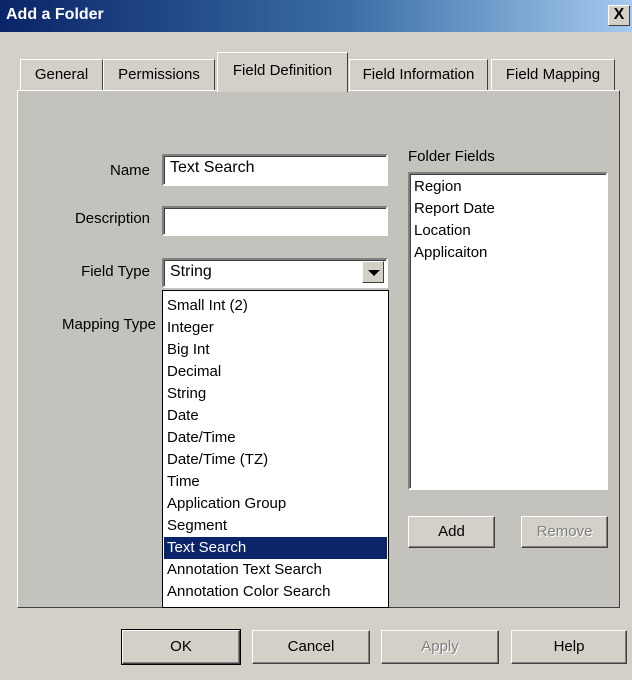  What do you see at coordinates (275, 482) in the screenshot?
I see `option-time: Time` at bounding box center [275, 482].